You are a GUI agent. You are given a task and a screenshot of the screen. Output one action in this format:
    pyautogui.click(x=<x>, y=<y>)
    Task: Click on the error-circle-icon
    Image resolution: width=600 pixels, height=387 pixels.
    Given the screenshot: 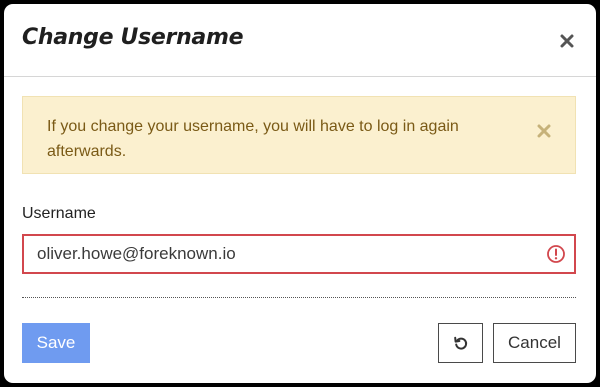 What is the action you would take?
    pyautogui.click(x=556, y=254)
    